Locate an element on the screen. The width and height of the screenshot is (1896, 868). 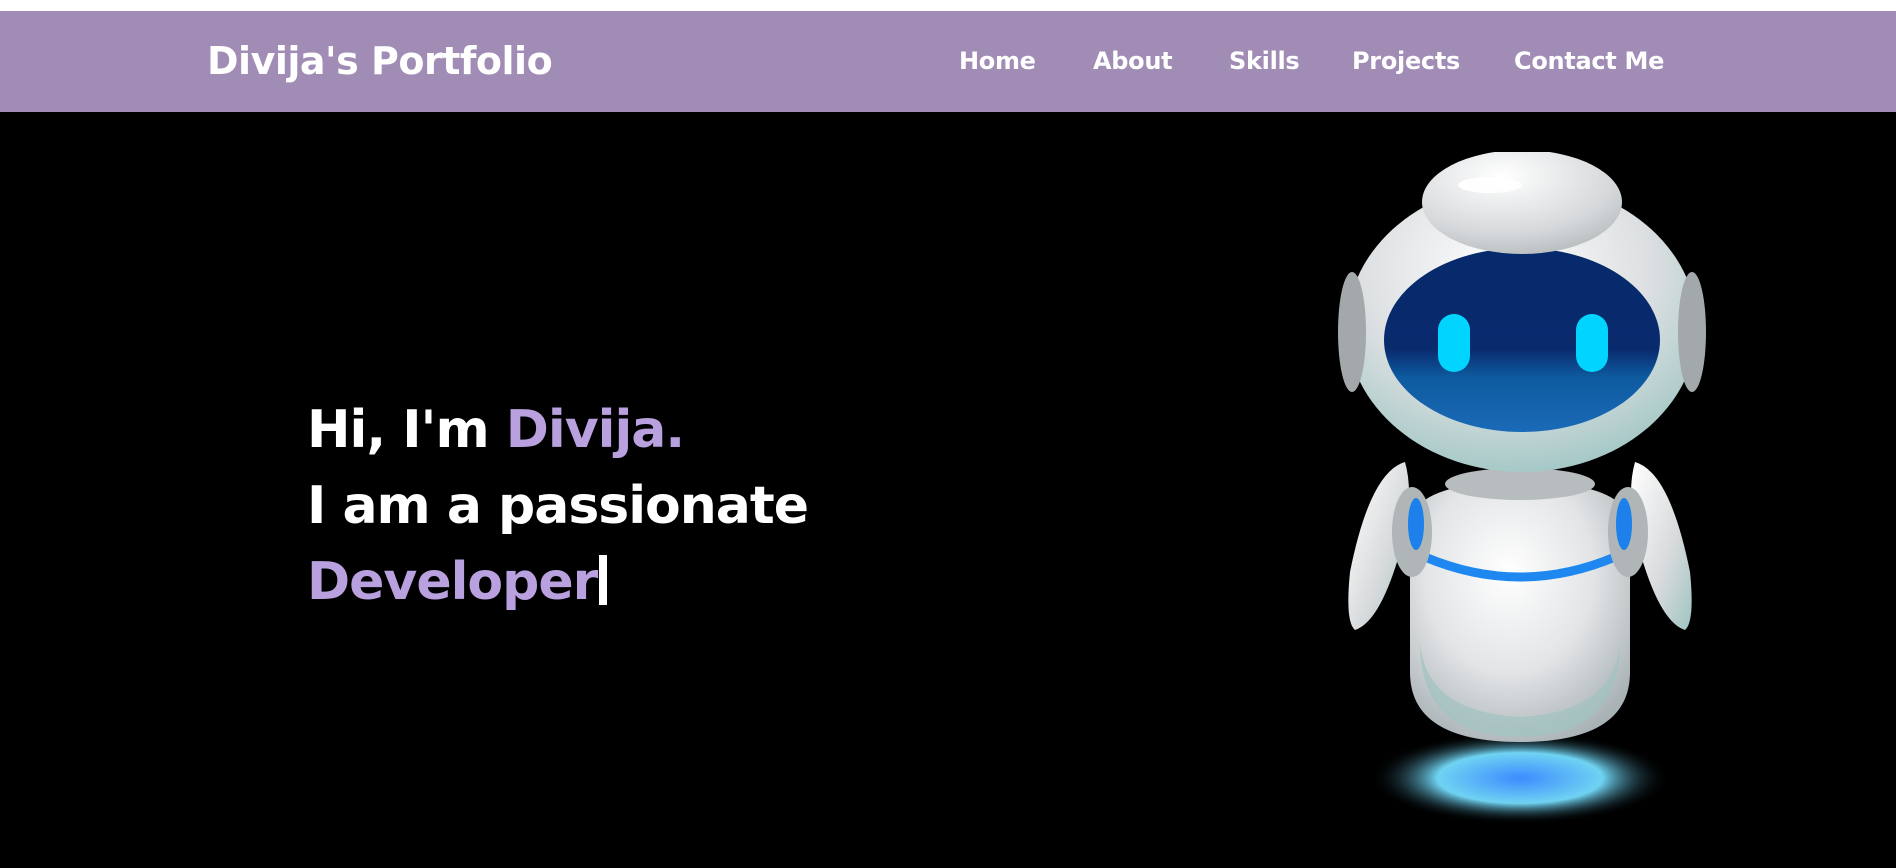
robot-head-cap is located at coordinates (1522, 203).